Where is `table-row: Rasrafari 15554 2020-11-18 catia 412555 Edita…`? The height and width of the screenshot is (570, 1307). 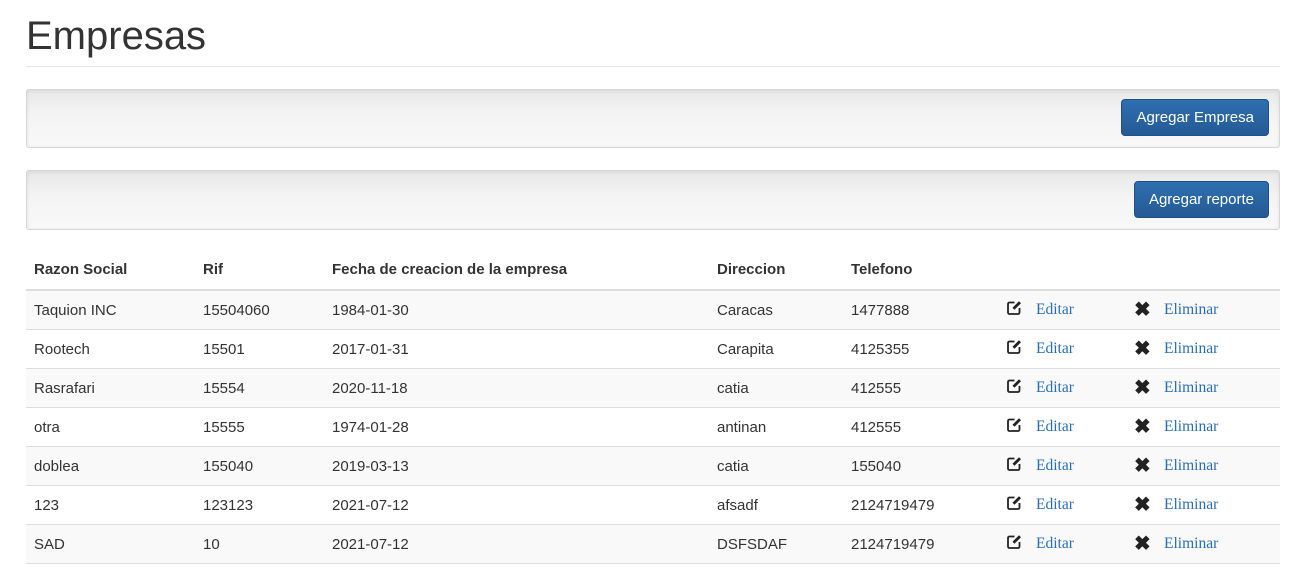
table-row: Rasrafari 15554 2020-11-18 catia 412555 Edita… is located at coordinates (653, 388).